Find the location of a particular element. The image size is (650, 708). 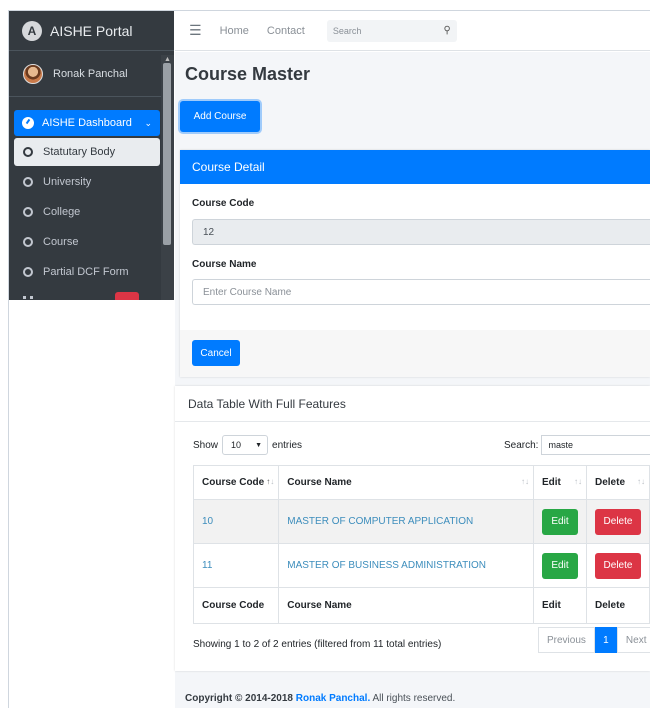

sidebar-item-partial-dcf-form: Partial DCF Form is located at coordinates (87, 272).